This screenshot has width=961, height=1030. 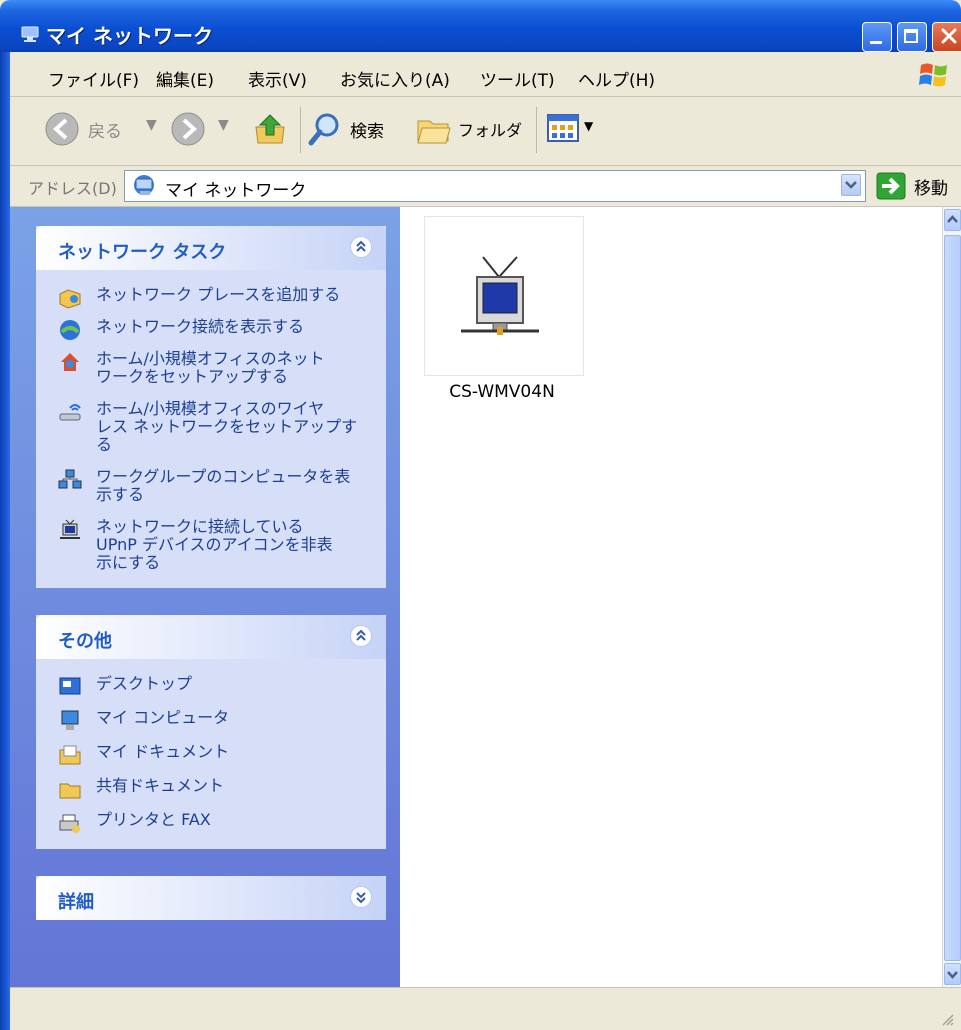 What do you see at coordinates (129, 36) in the screenshot?
I see `window-title: マイ ネットワーク` at bounding box center [129, 36].